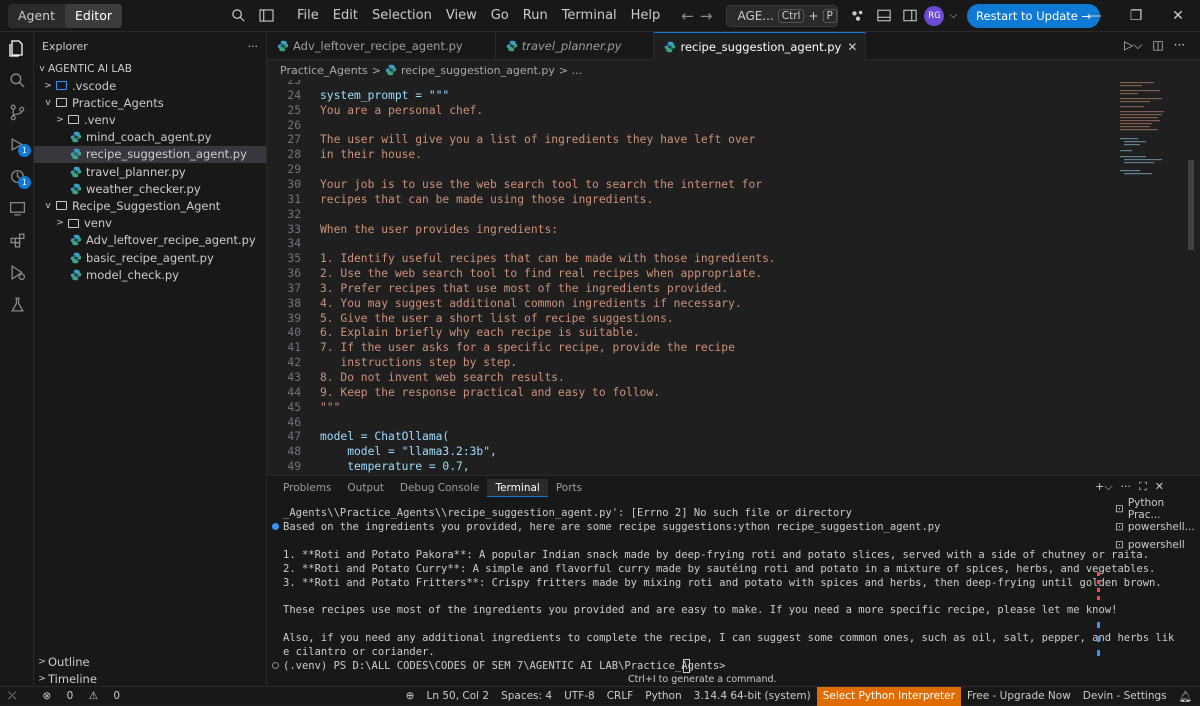 The width and height of the screenshot is (1200, 706). I want to click on editor-mode-button: Editor, so click(93, 15).